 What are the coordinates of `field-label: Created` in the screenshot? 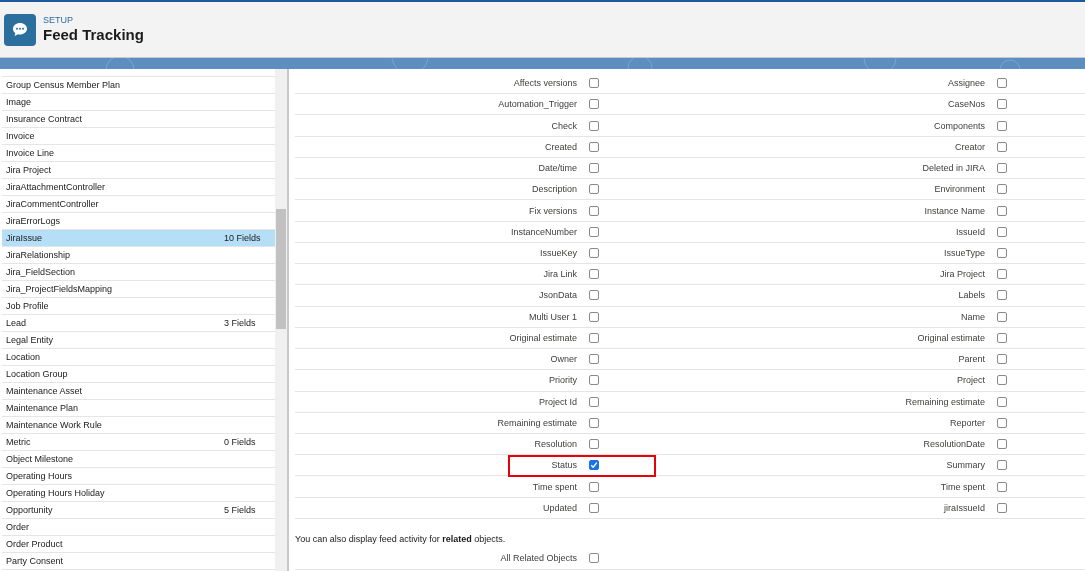 It's located at (560, 146).